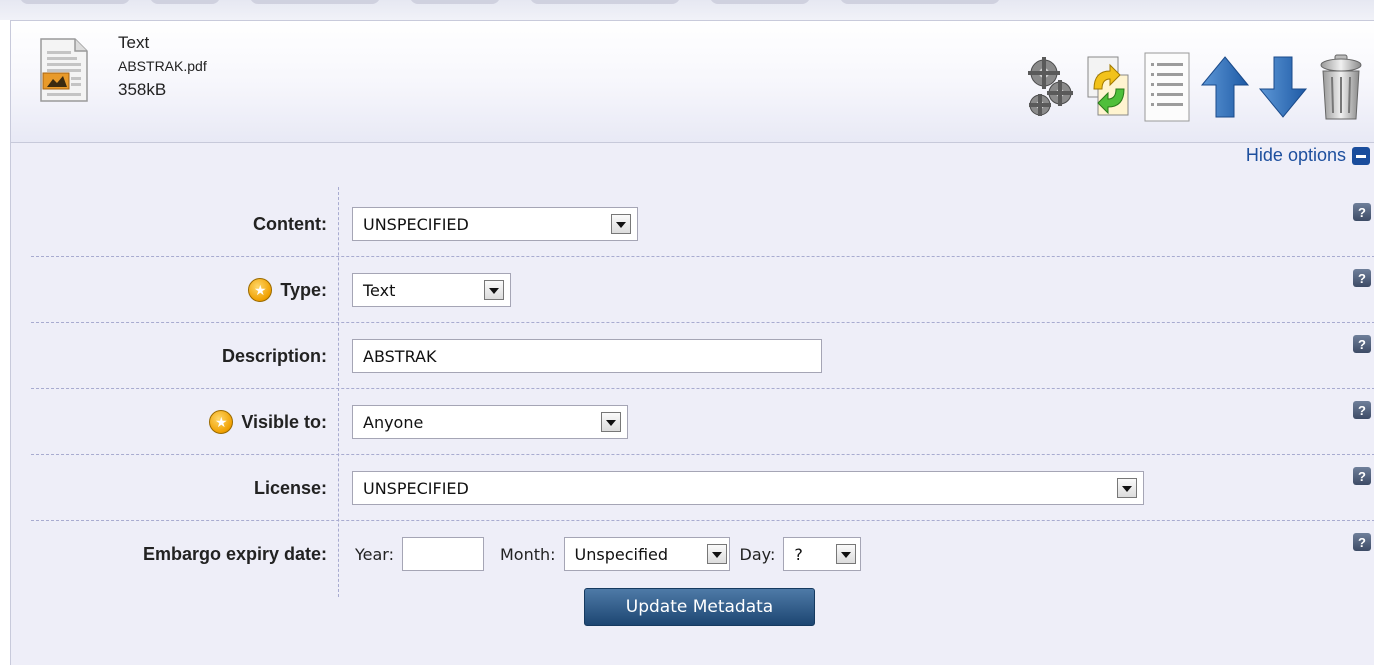 This screenshot has height=665, width=1374. What do you see at coordinates (1341, 87) in the screenshot?
I see `trash-icon` at bounding box center [1341, 87].